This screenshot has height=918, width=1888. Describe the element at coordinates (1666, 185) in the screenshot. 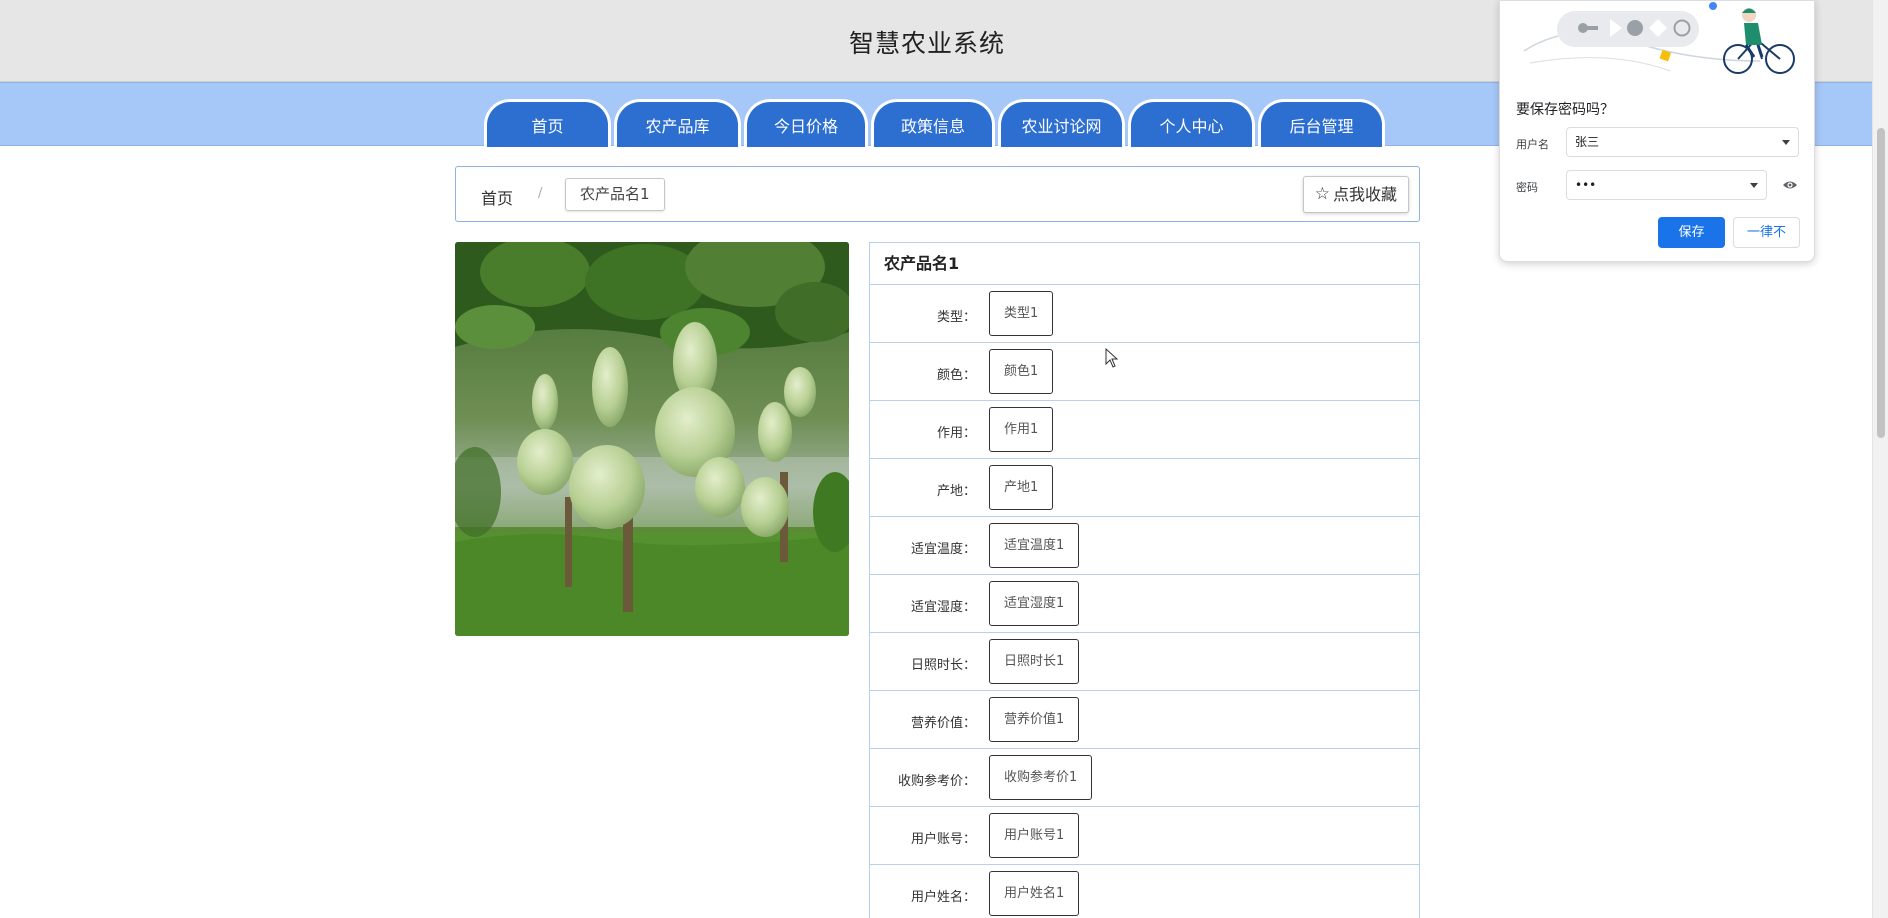

I see `password-select: •••` at that location.